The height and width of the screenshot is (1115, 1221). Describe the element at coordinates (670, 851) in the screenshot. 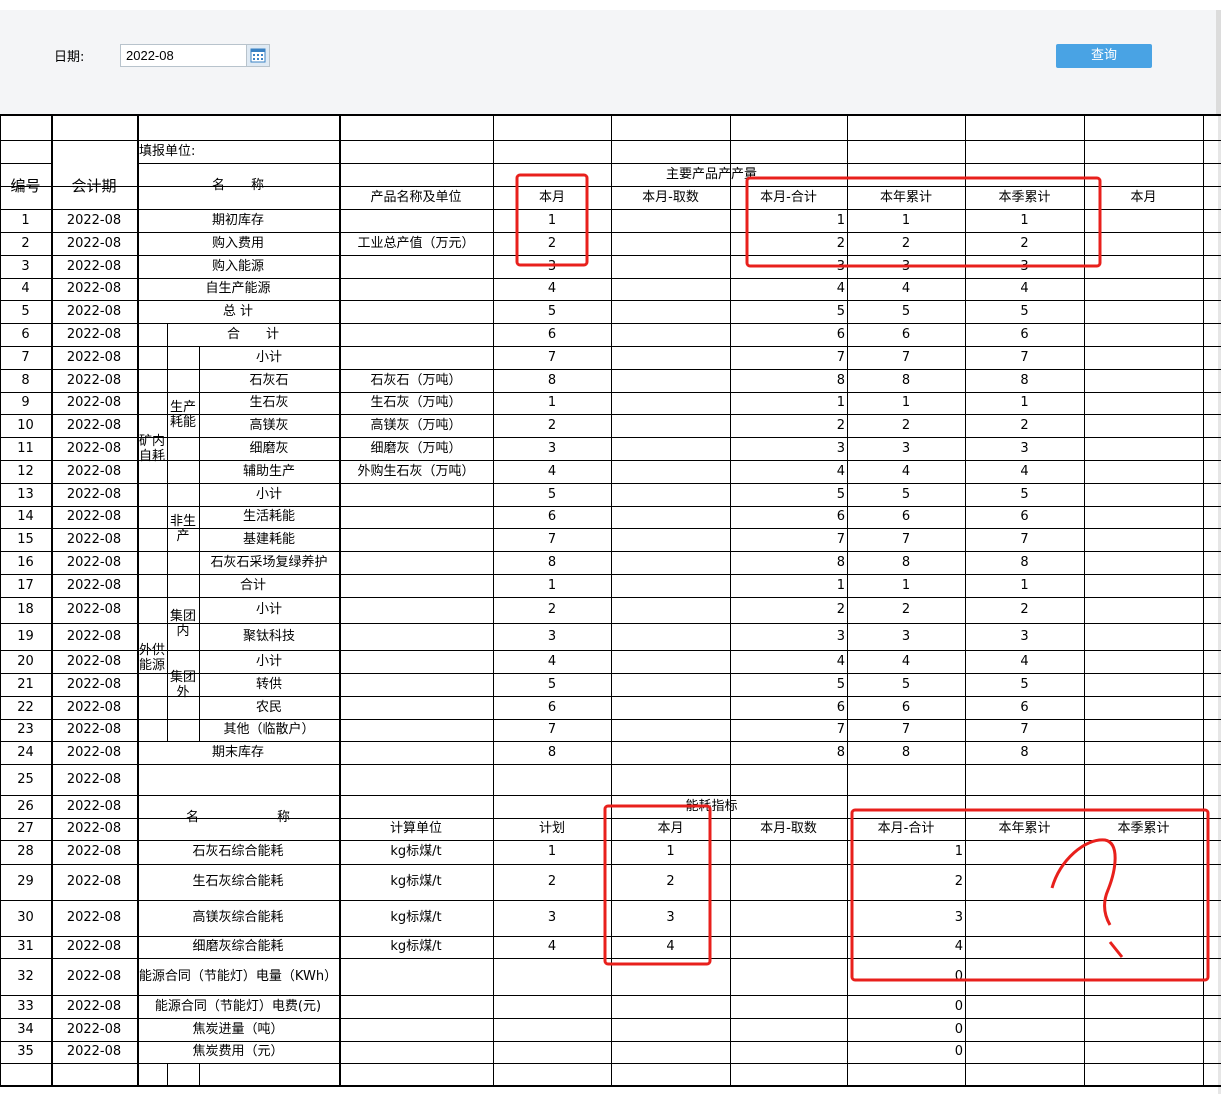

I see `energy-row-month: 1` at that location.